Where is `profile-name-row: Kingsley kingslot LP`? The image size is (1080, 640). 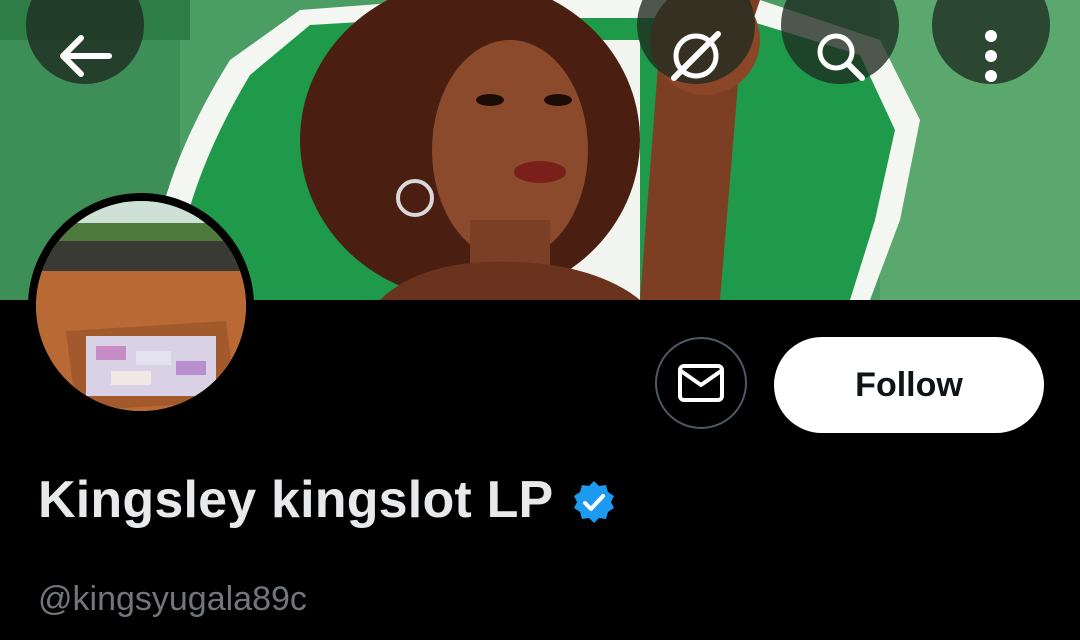
profile-name-row: Kingsley kingslot LP is located at coordinates (327, 500).